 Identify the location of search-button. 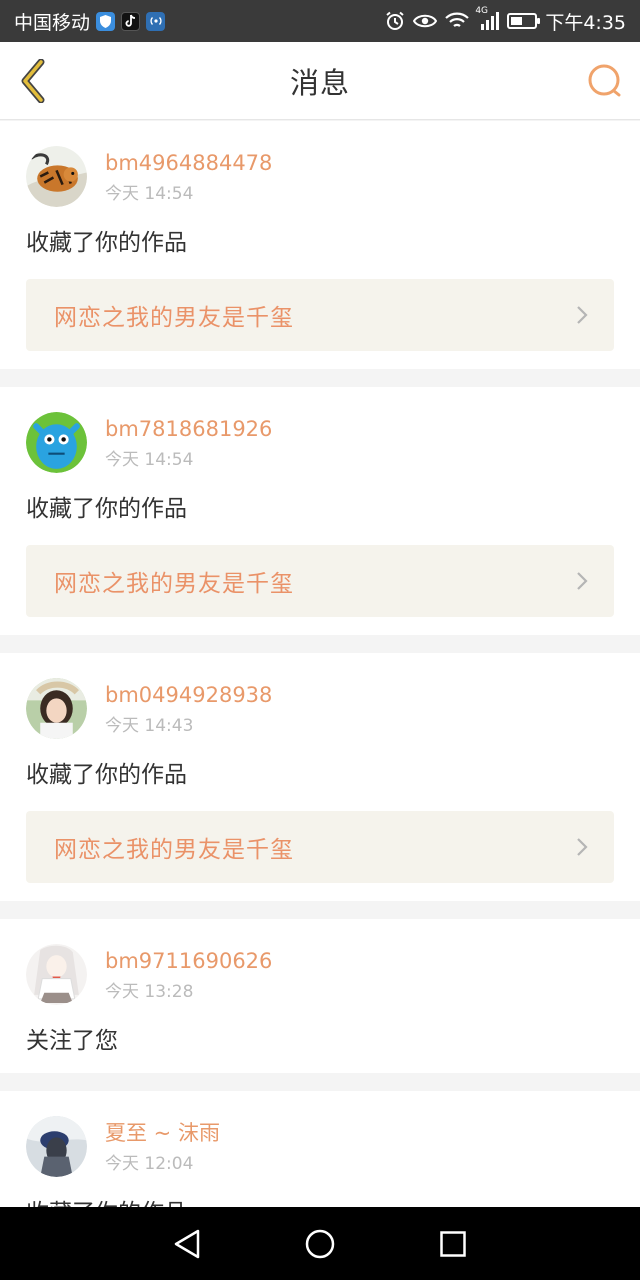
(605, 81).